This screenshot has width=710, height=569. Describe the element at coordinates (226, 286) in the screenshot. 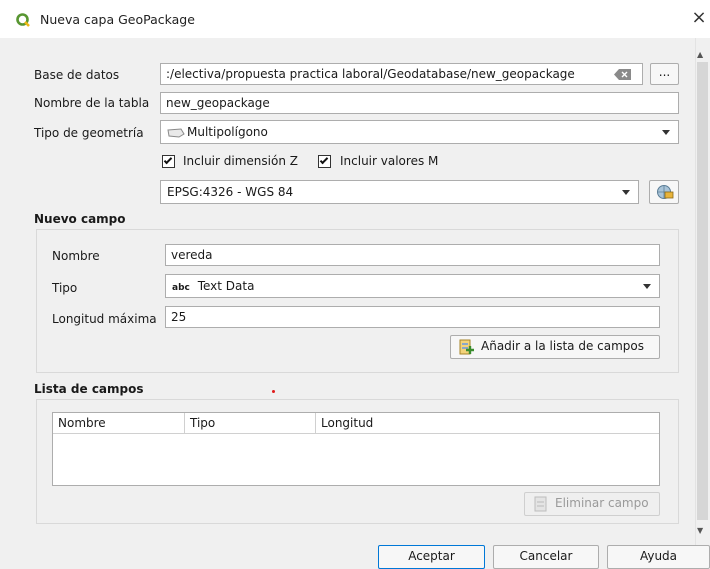

I see `field-type-value: Text Data` at that location.